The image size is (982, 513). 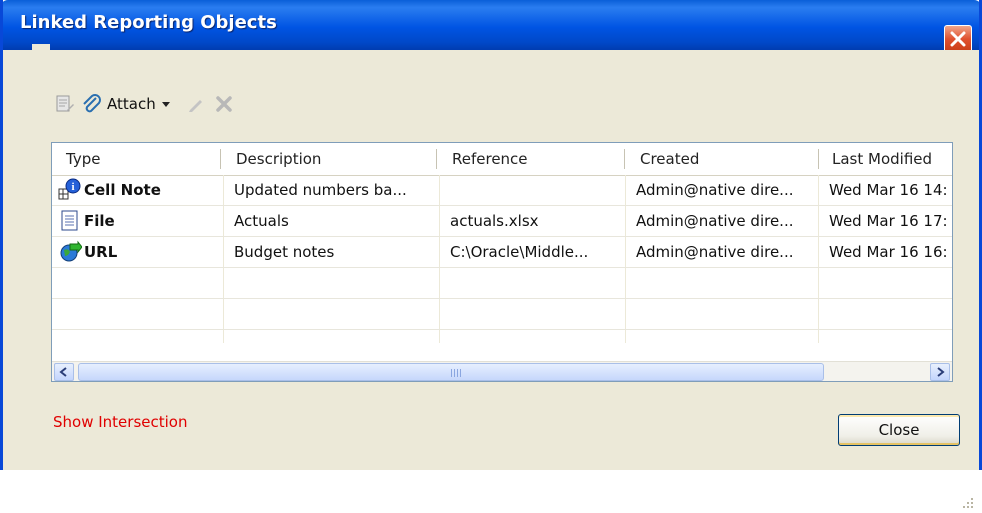 What do you see at coordinates (92, 103) in the screenshot?
I see `paperclip-icon` at bounding box center [92, 103].